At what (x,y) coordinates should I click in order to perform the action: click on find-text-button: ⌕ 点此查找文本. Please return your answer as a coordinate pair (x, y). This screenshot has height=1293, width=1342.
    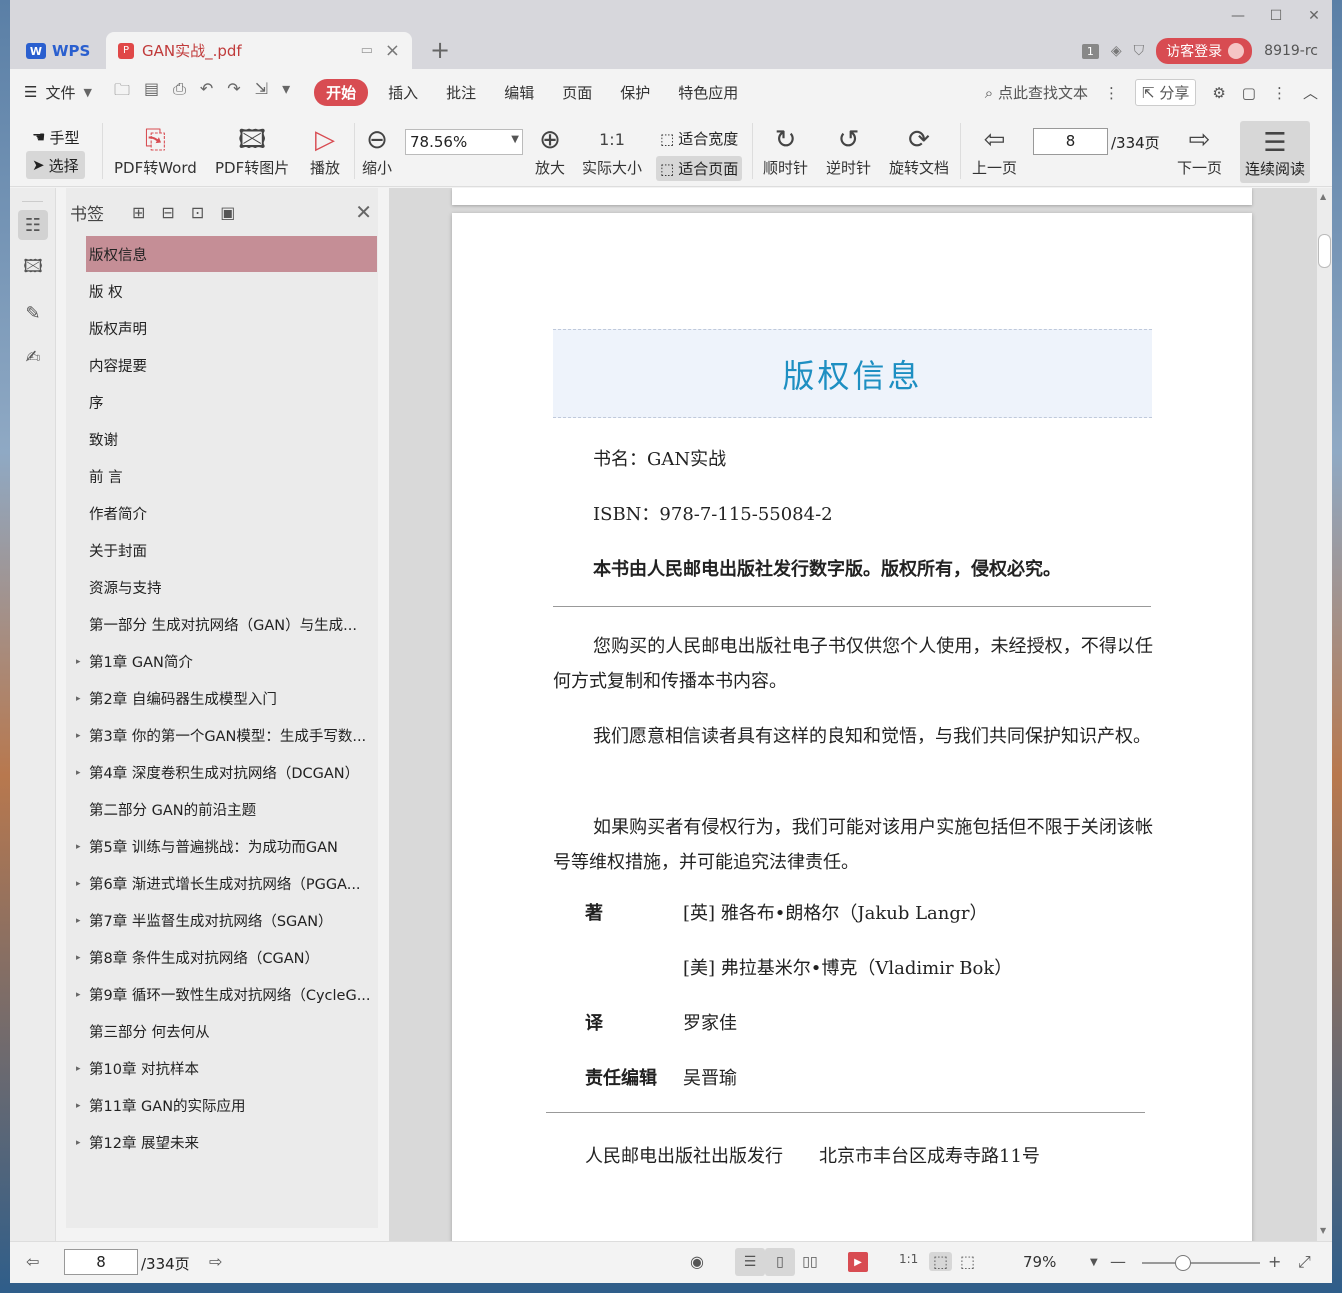
    Looking at the image, I should click on (1036, 92).